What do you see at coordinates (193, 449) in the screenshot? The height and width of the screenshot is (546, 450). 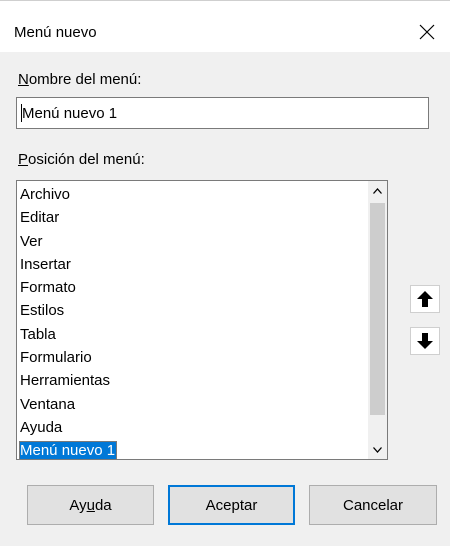 I see `list-item-selected: Menú nuevo 1` at bounding box center [193, 449].